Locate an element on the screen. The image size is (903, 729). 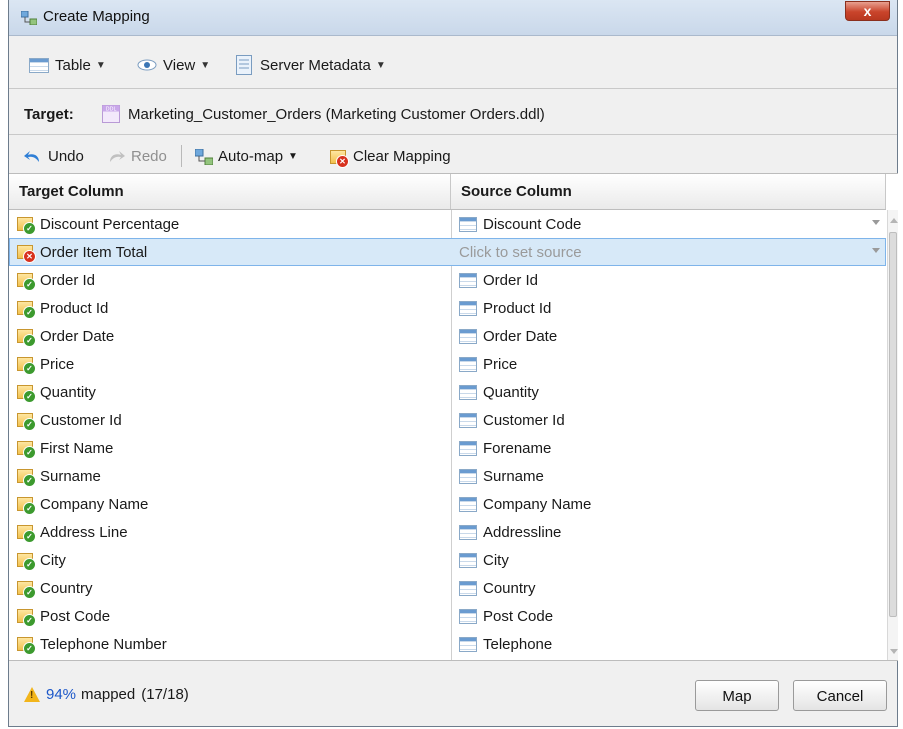
table-row: ✓ Surname Surname is located at coordinates (447, 476).